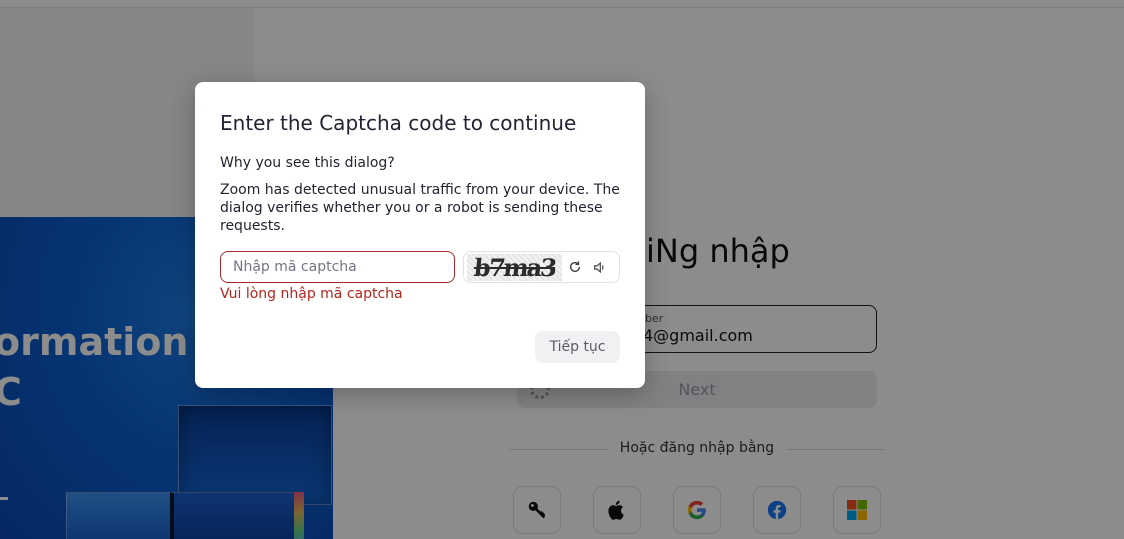  What do you see at coordinates (337, 267) in the screenshot?
I see `captcha-input` at bounding box center [337, 267].